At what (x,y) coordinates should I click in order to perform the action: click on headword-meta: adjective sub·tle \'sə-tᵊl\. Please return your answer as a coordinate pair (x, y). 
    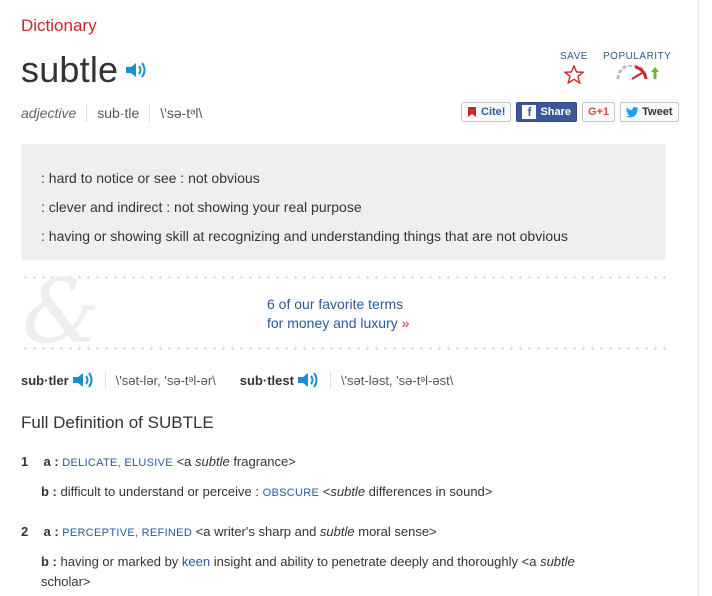
    Looking at the image, I should click on (111, 113).